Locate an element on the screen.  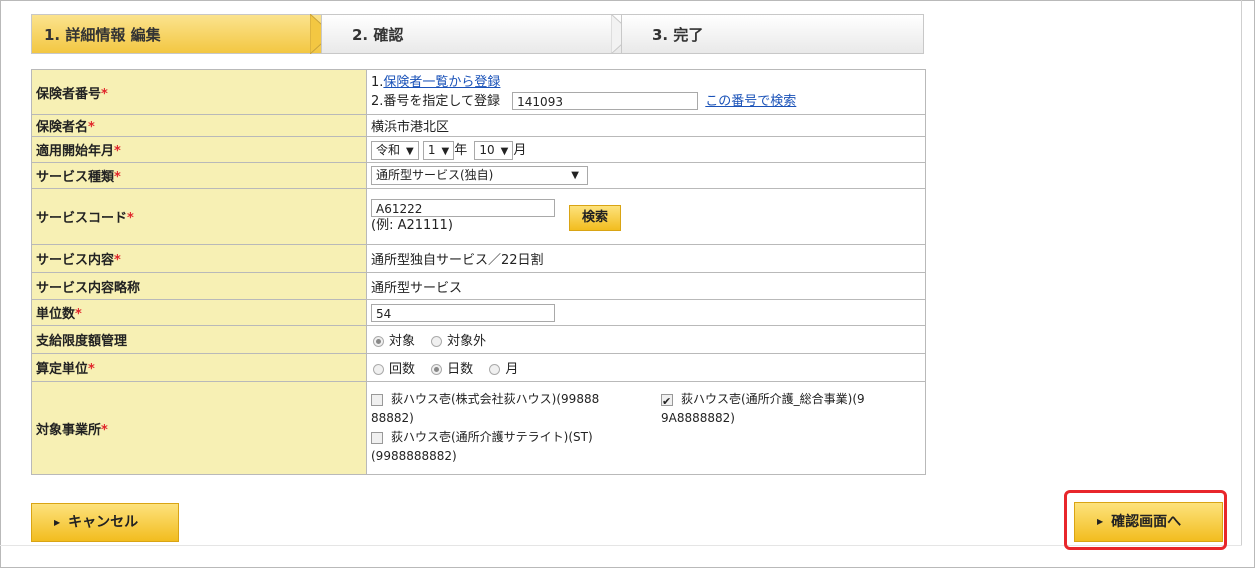
office-3-label: 荻ハウス壱(通所介護サテライト)(ST) is located at coordinates (492, 437).